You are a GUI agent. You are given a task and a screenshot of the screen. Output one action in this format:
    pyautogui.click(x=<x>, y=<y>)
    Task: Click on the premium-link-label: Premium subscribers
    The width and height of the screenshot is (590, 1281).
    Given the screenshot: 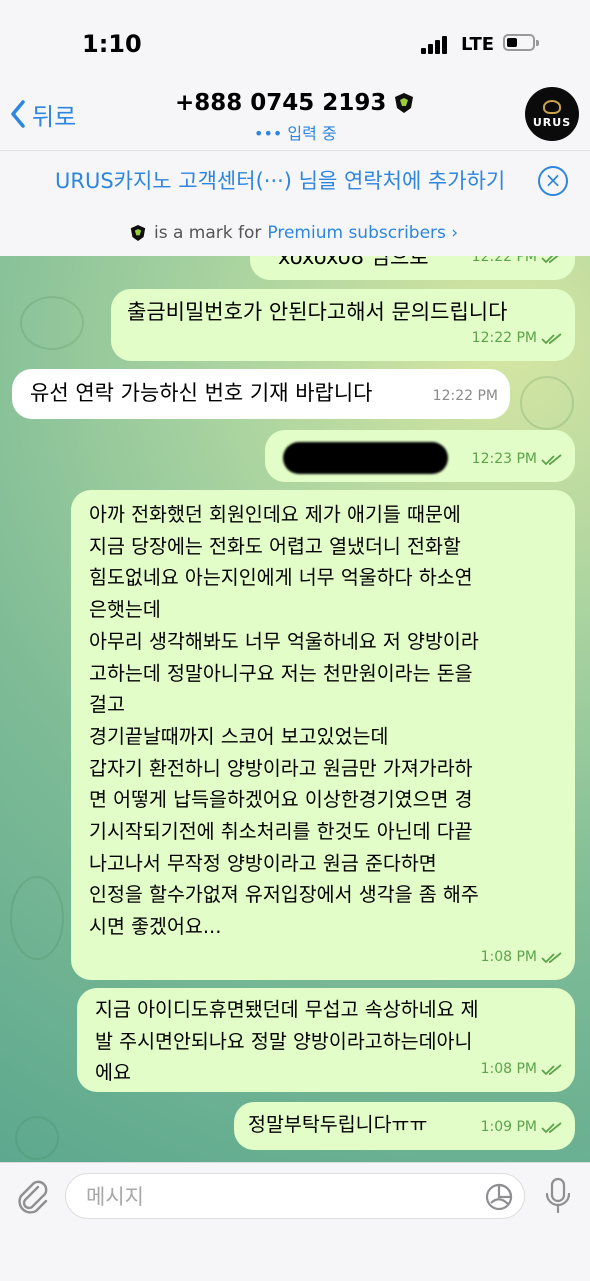 What is the action you would take?
    pyautogui.click(x=356, y=233)
    